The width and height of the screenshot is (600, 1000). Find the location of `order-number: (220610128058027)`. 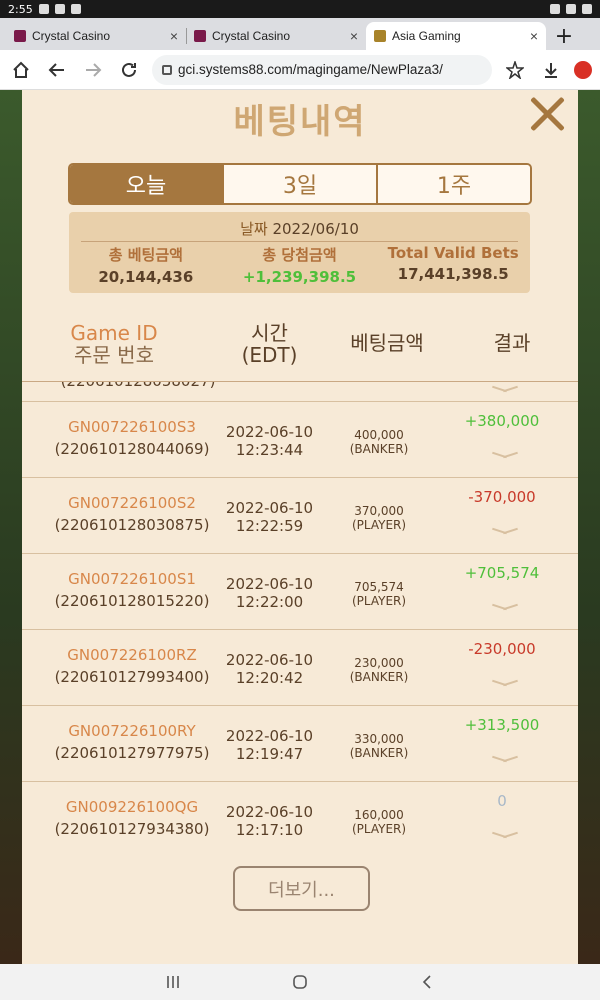

order-number: (220610128058027) is located at coordinates (138, 385).